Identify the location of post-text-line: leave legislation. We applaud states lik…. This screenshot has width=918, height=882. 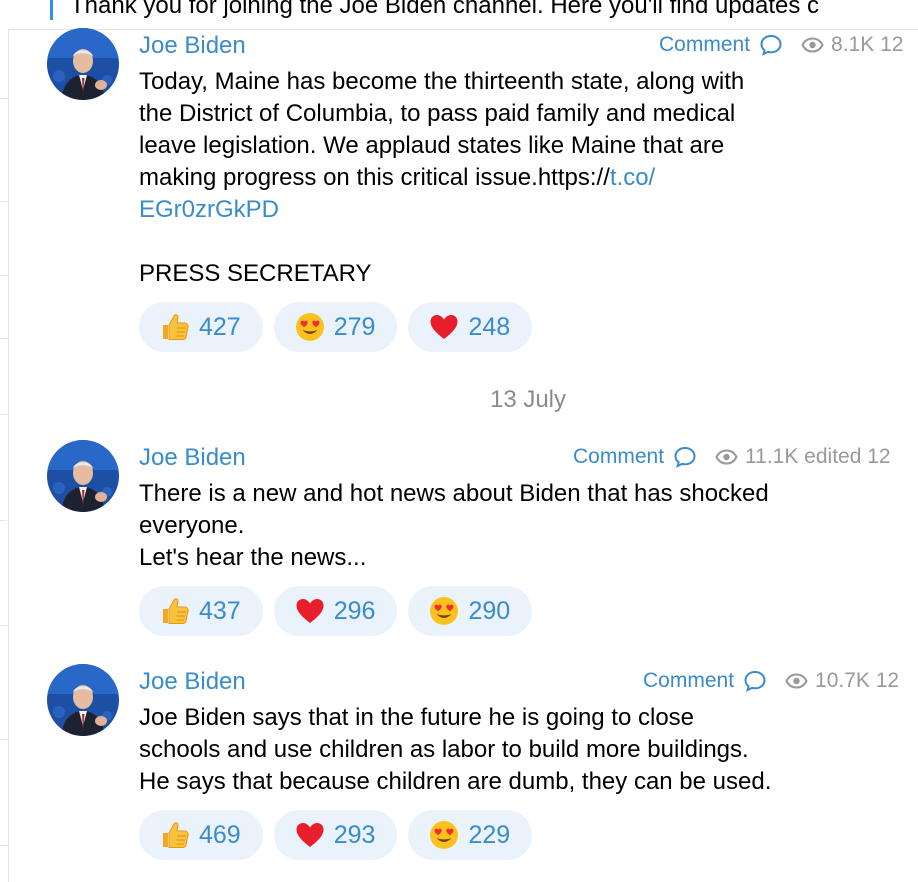
(432, 145).